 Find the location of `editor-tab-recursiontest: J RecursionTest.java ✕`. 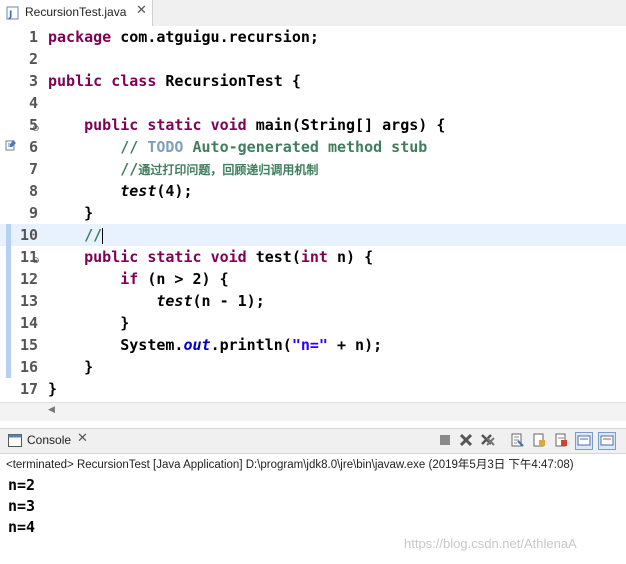

editor-tab-recursiontest: J RecursionTest.java ✕ is located at coordinates (76, 13).